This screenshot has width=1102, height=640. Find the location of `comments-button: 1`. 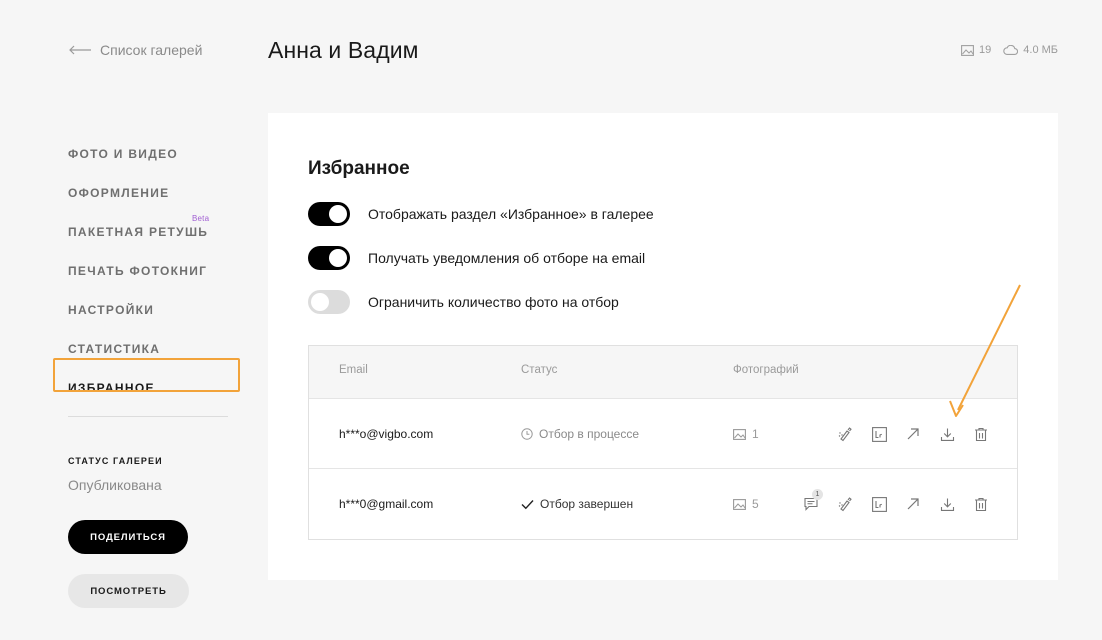

comments-button: 1 is located at coordinates (813, 500).